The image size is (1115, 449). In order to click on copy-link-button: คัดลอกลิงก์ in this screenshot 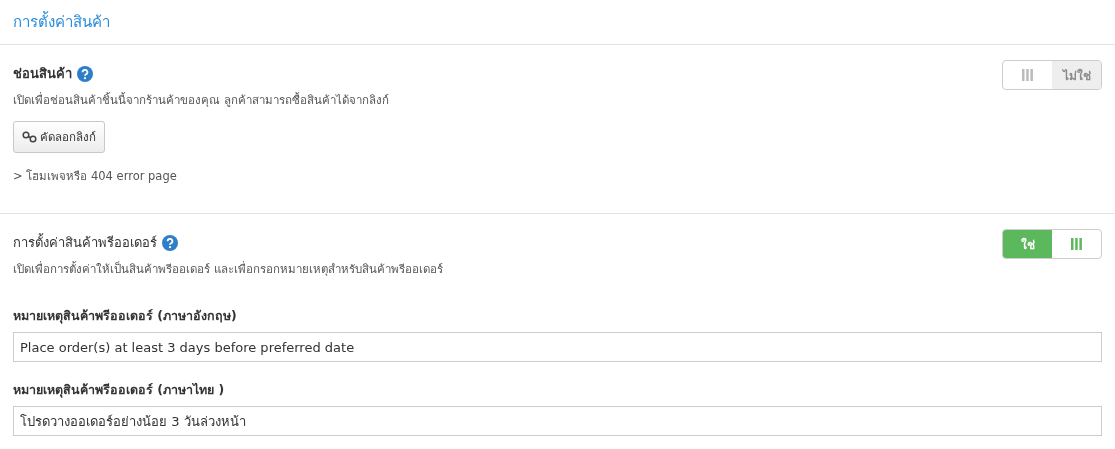, I will do `click(59, 137)`.